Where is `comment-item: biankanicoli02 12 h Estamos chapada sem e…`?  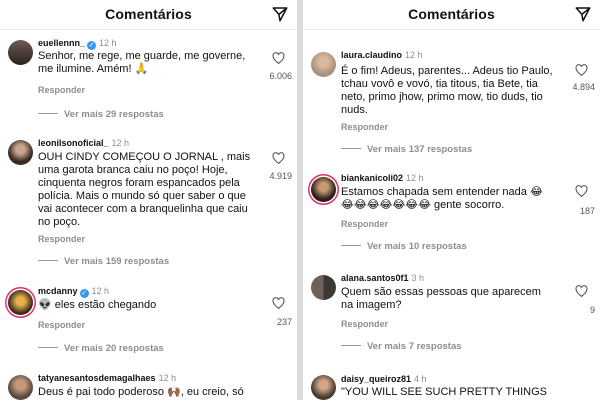 comment-item: biankanicoli02 12 h Estamos chapada sem e… is located at coordinates (451, 213).